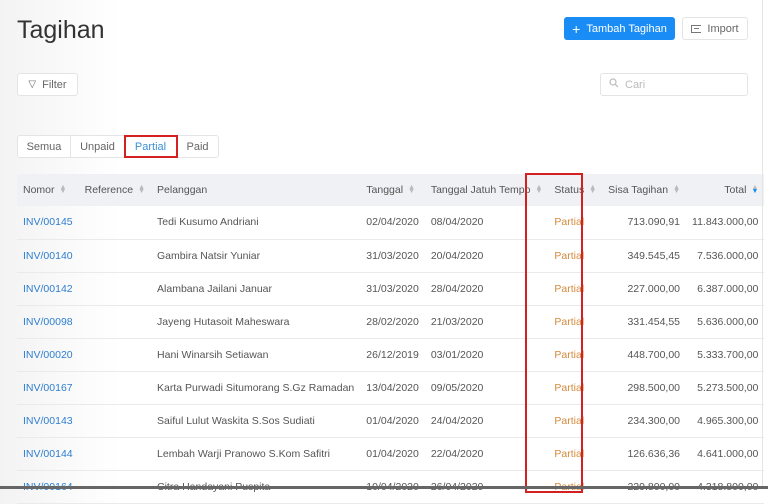  I want to click on cell-date: 28/02/2020, so click(392, 322).